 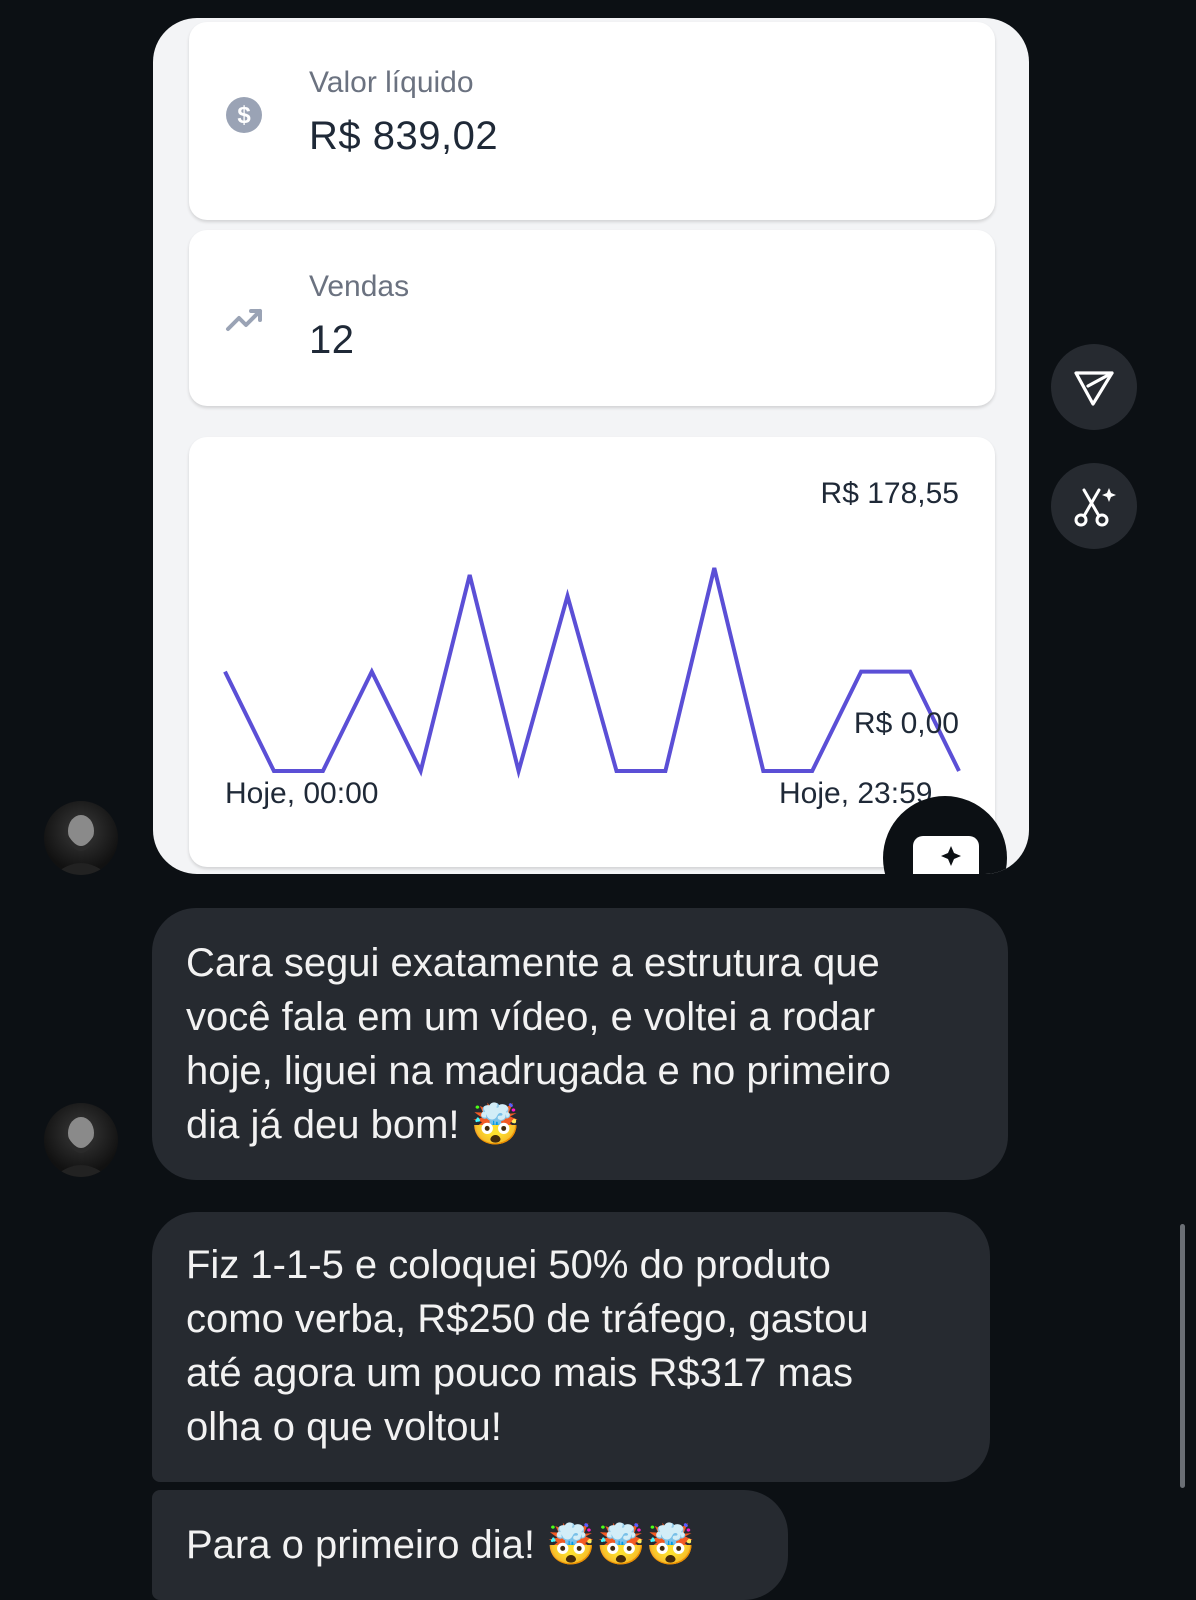 I want to click on ai-remix-button, so click(x=1094, y=506).